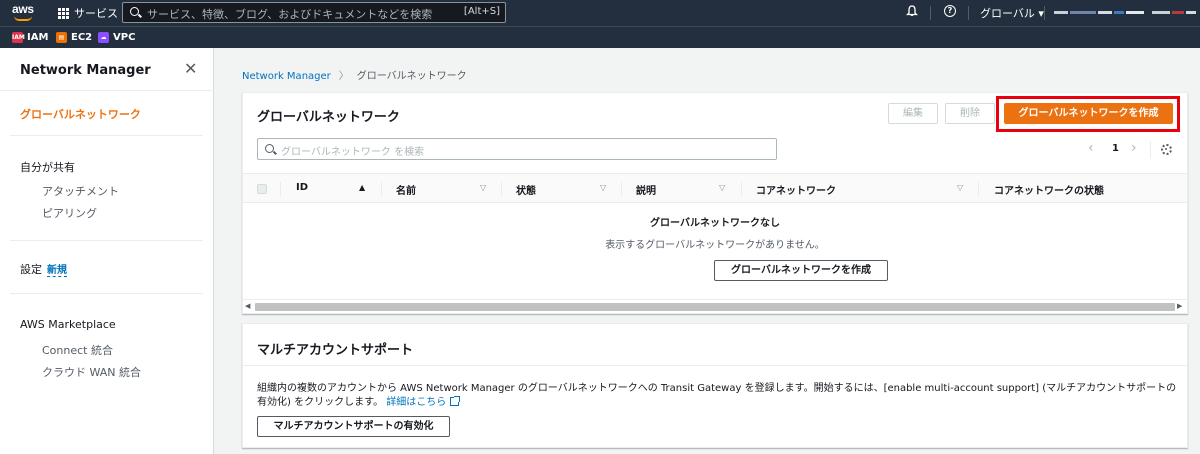  I want to click on services-menu-button: サービス, so click(88, 13).